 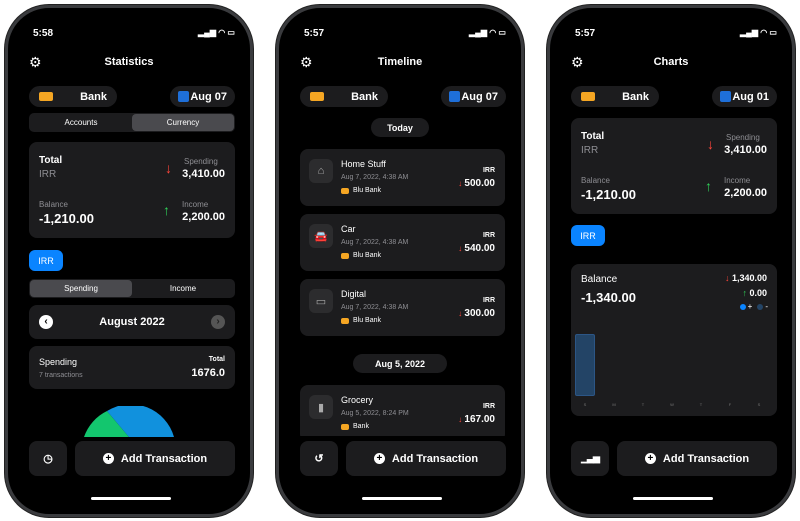 I want to click on transaction-amount: 167.00, so click(x=479, y=419).